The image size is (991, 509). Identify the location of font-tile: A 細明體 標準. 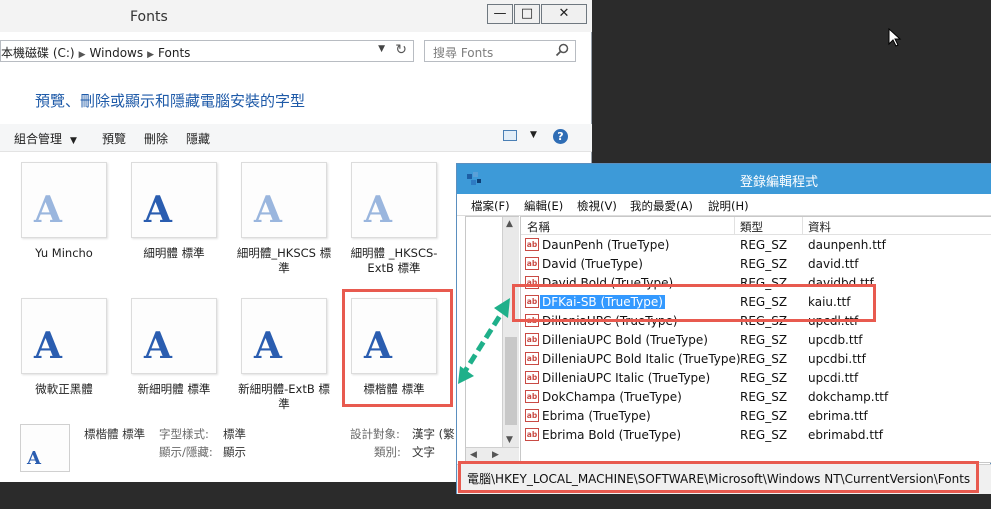
(174, 211).